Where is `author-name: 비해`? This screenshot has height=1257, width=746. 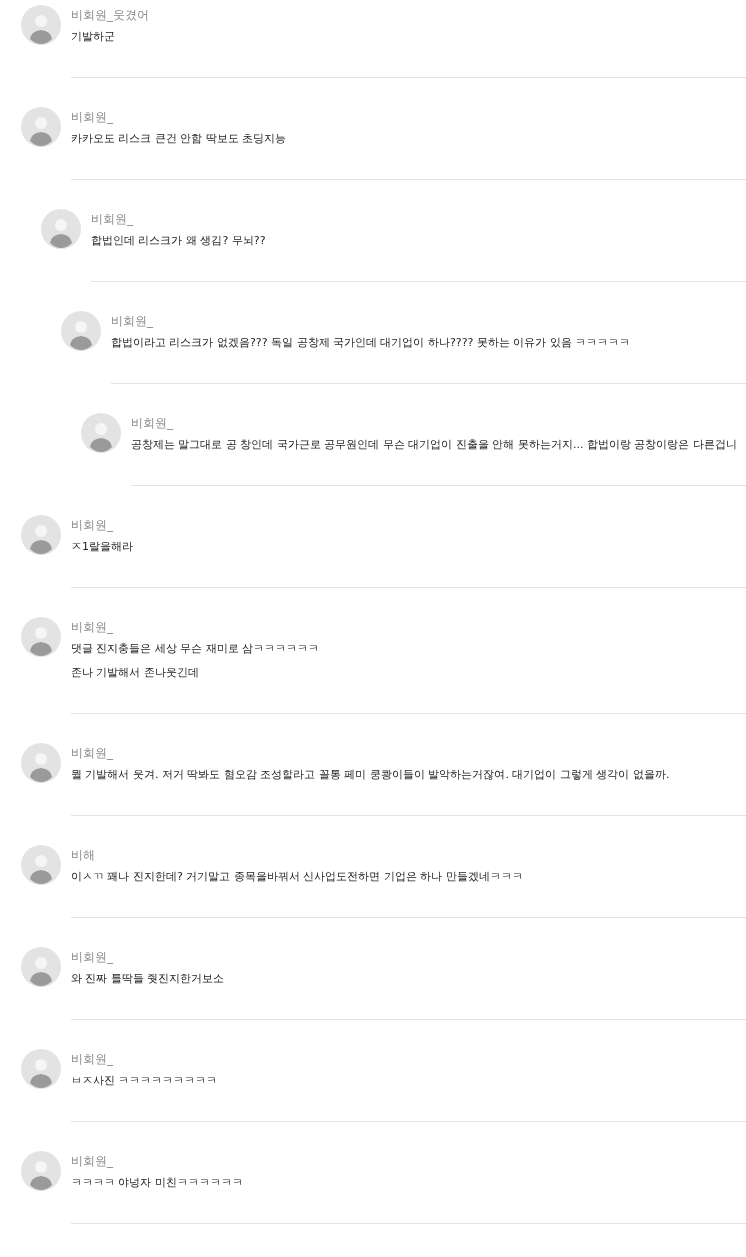 author-name: 비해 is located at coordinates (83, 855).